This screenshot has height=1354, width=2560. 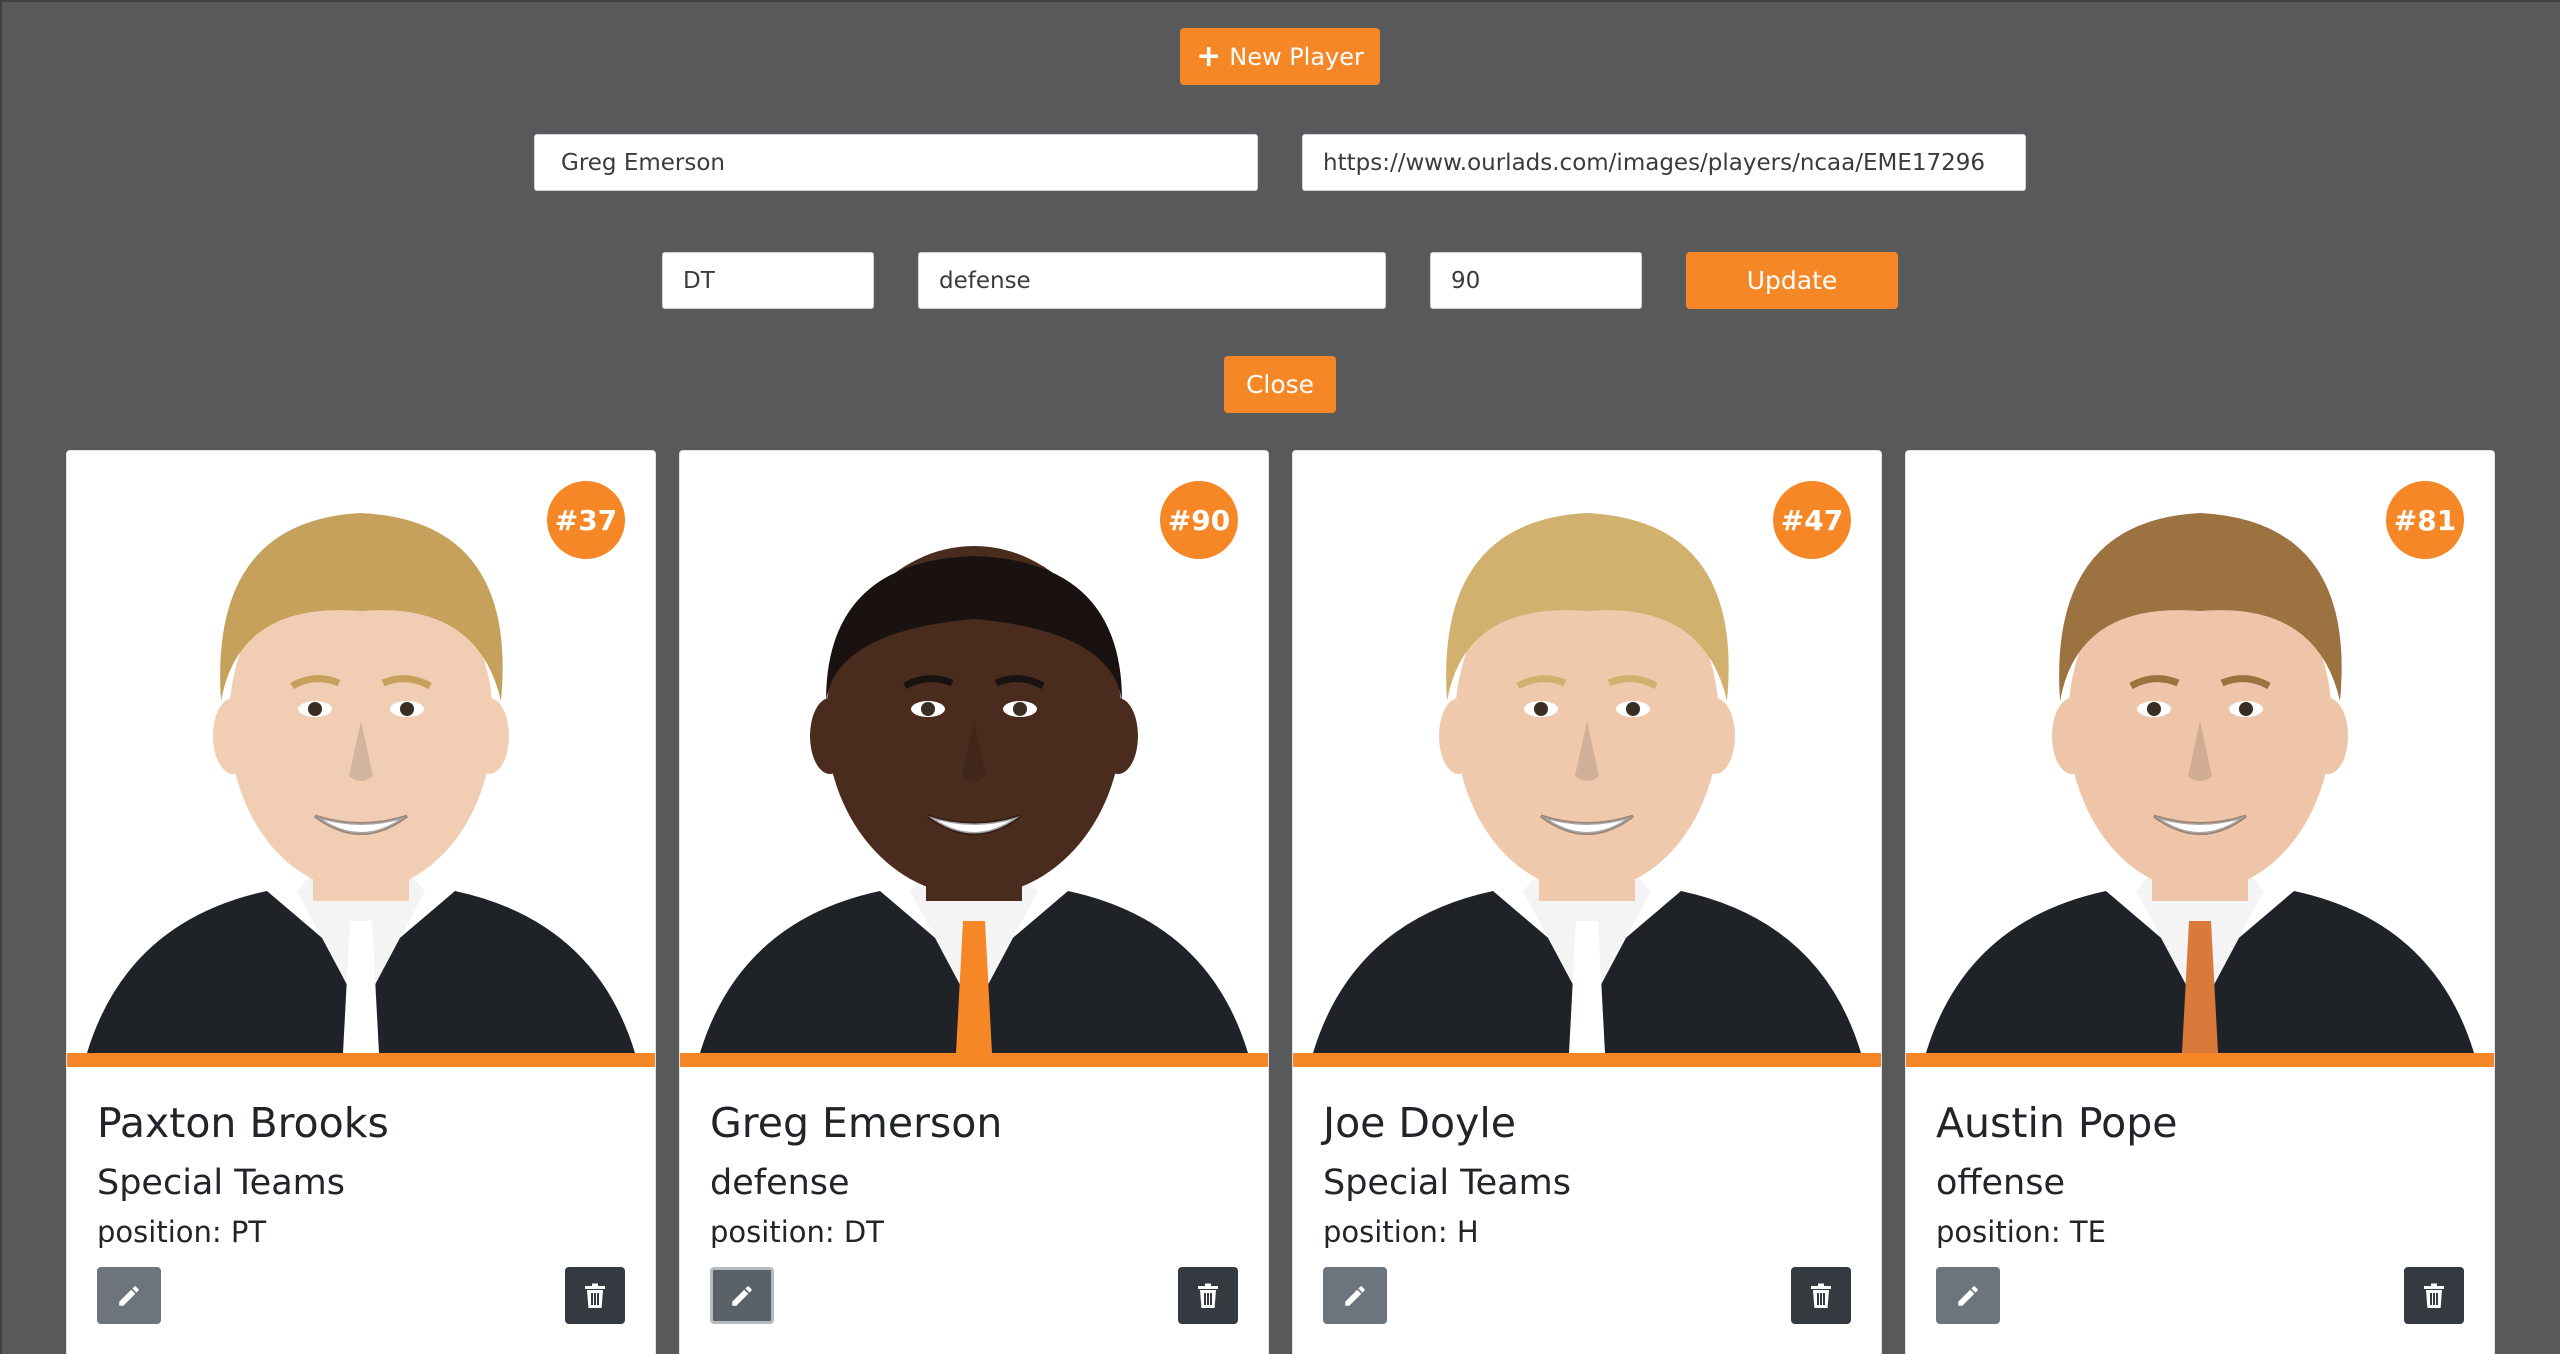 What do you see at coordinates (1296, 56) in the screenshot?
I see `new-player-label: New Player` at bounding box center [1296, 56].